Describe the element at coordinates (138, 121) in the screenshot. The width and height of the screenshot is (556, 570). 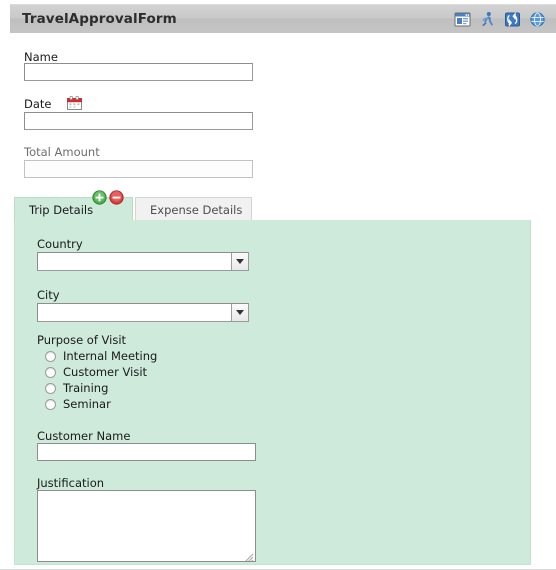
I see `date-input` at that location.